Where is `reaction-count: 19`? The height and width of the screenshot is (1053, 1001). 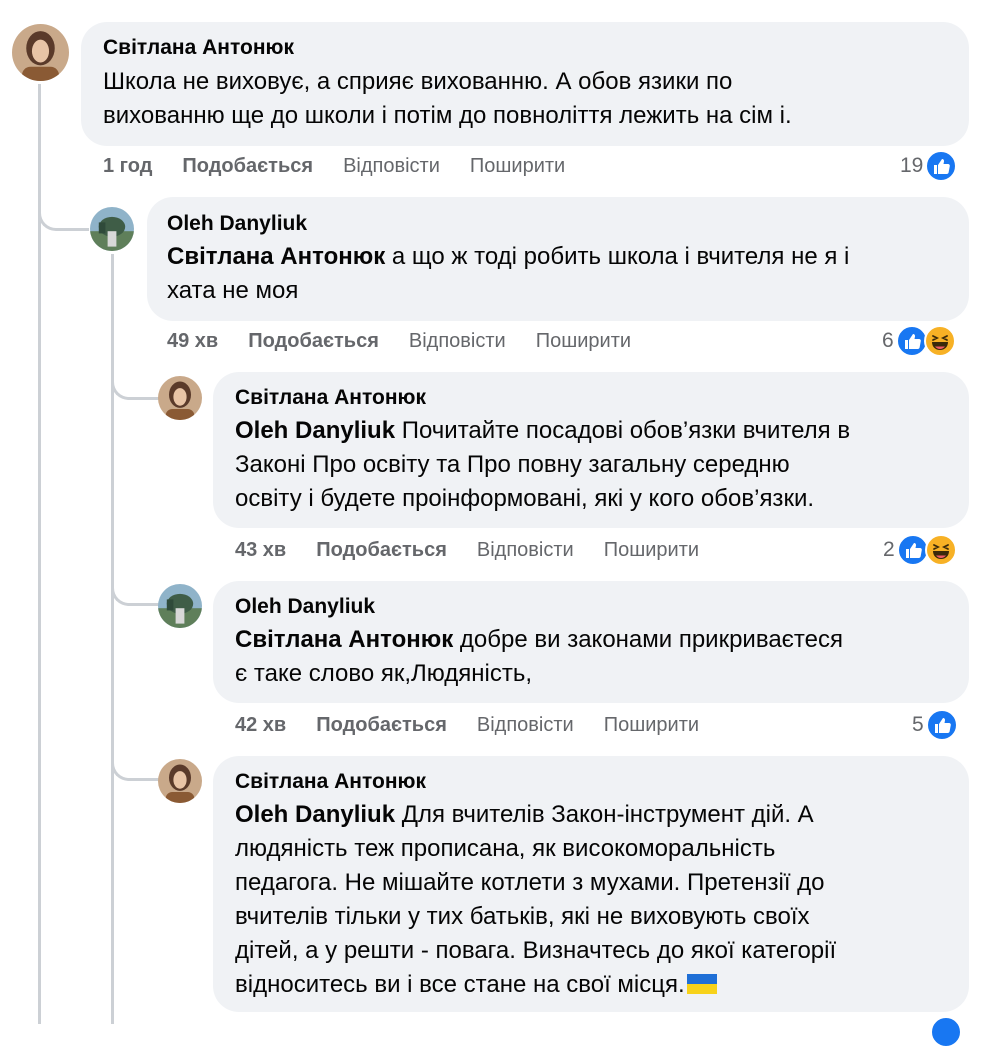
reaction-count: 19 is located at coordinates (912, 165).